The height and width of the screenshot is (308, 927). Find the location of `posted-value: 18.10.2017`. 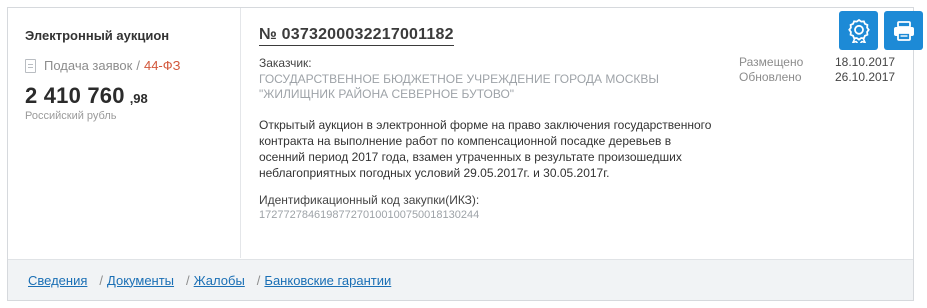

posted-value: 18.10.2017 is located at coordinates (865, 62).